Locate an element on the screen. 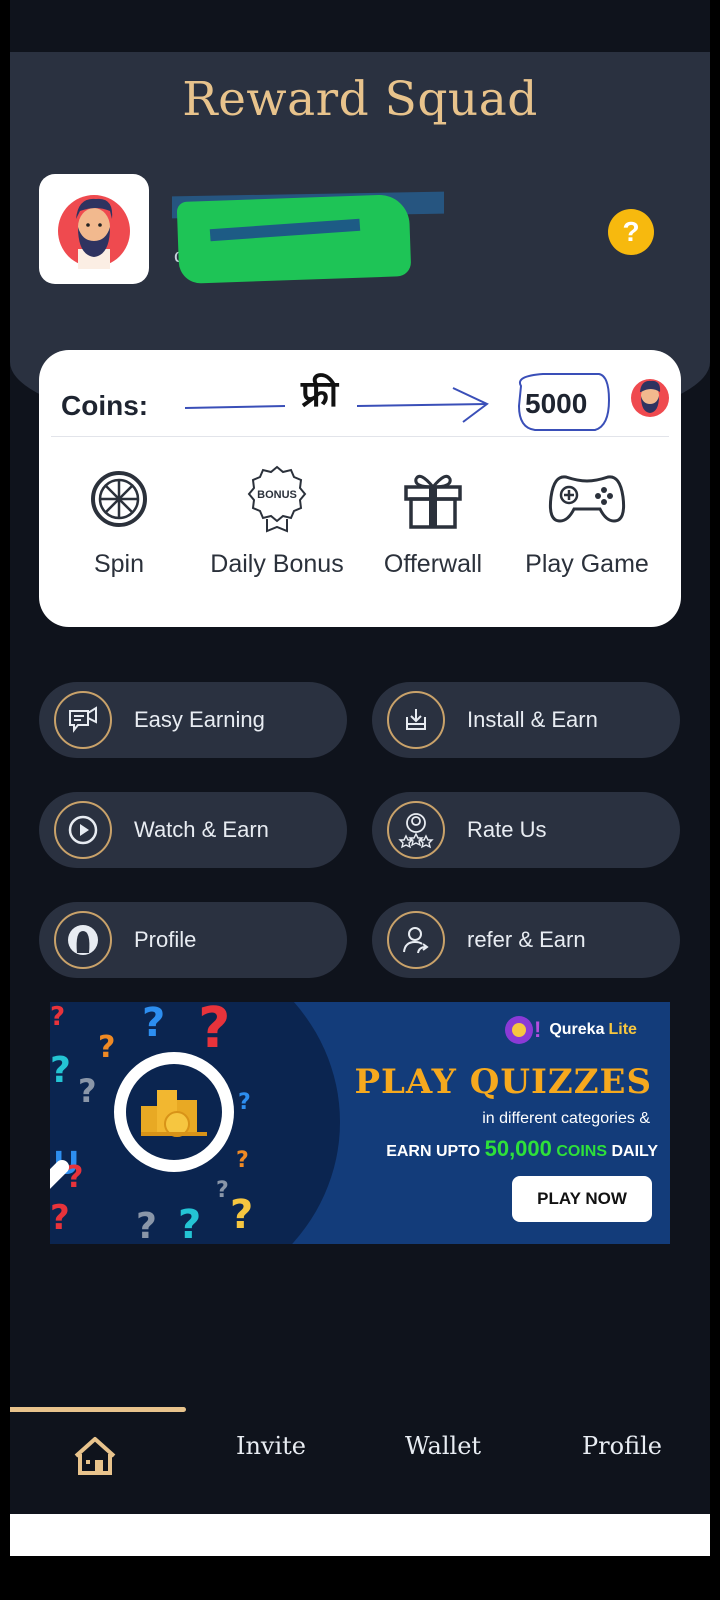 The height and width of the screenshot is (1600, 720). user-share-icon is located at coordinates (416, 940).